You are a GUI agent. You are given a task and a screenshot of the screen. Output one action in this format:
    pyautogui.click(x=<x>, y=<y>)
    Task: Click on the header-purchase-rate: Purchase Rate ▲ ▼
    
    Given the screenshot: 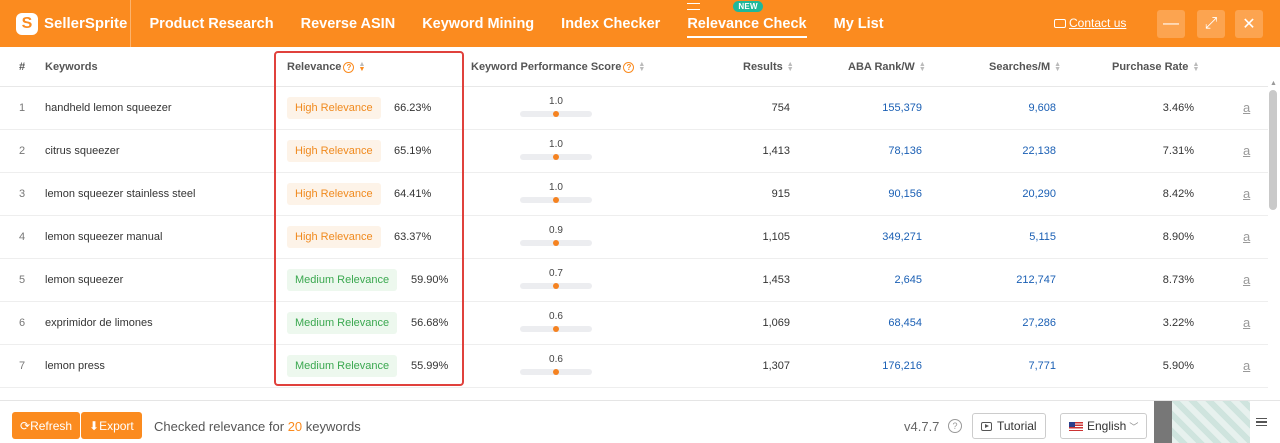 What is the action you would take?
    pyautogui.click(x=1155, y=67)
    